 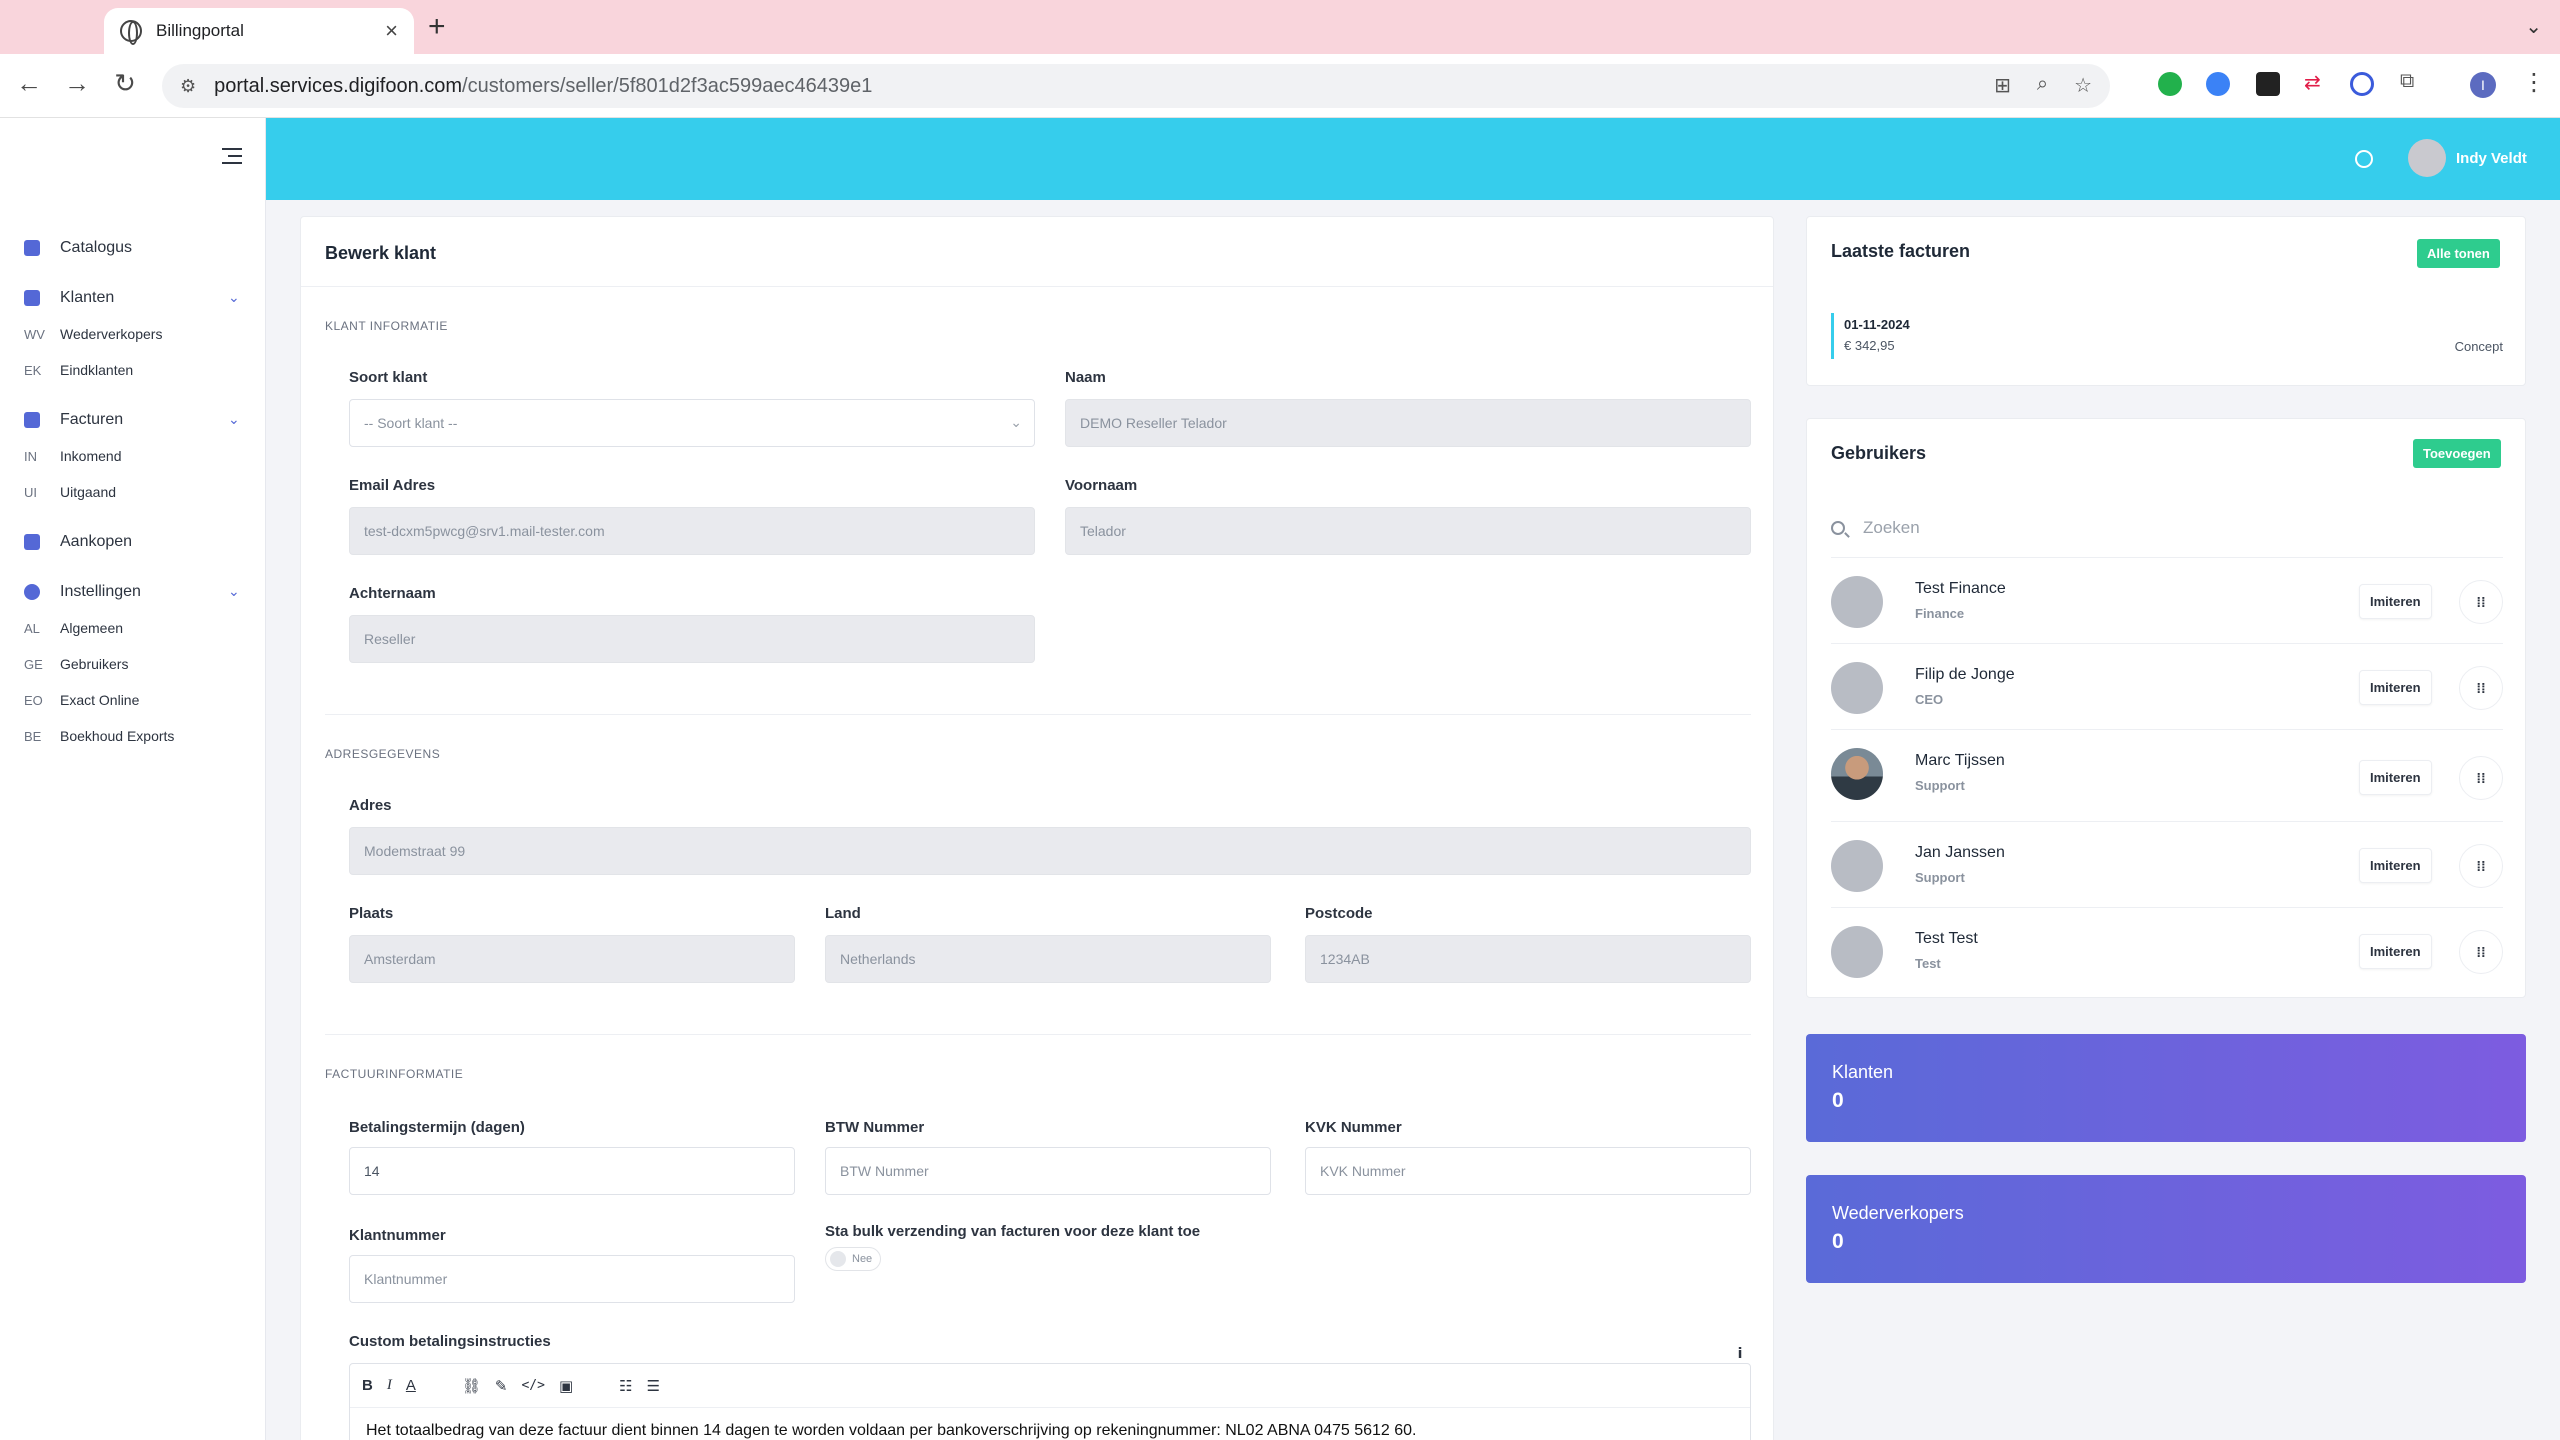 What do you see at coordinates (2534, 82) in the screenshot?
I see `browser-menu-icon: ⋮` at bounding box center [2534, 82].